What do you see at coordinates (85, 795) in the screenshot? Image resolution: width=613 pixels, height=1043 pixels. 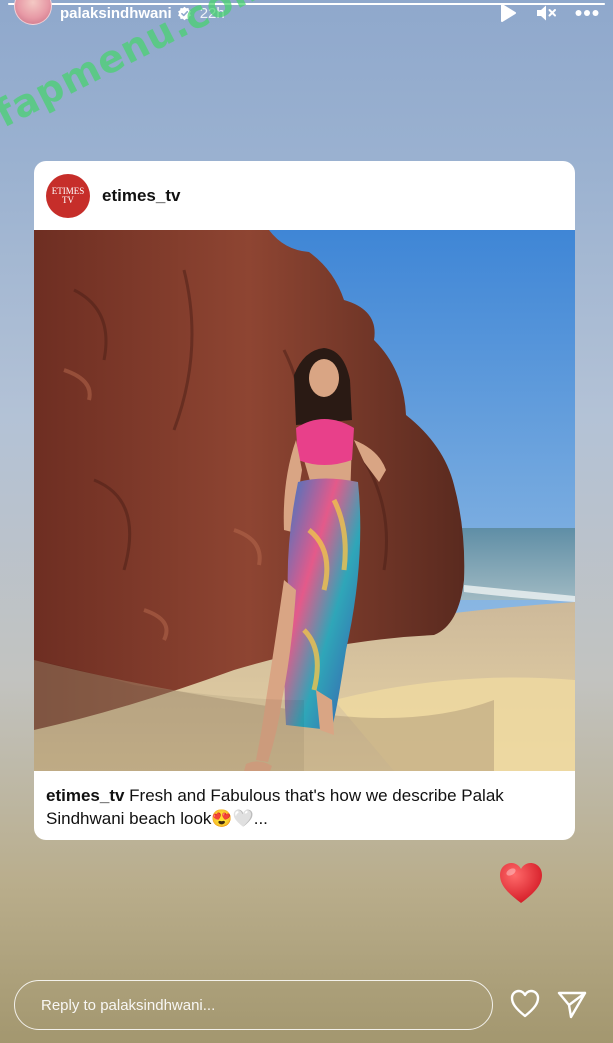 I see `caption-username: etimes_tv` at bounding box center [85, 795].